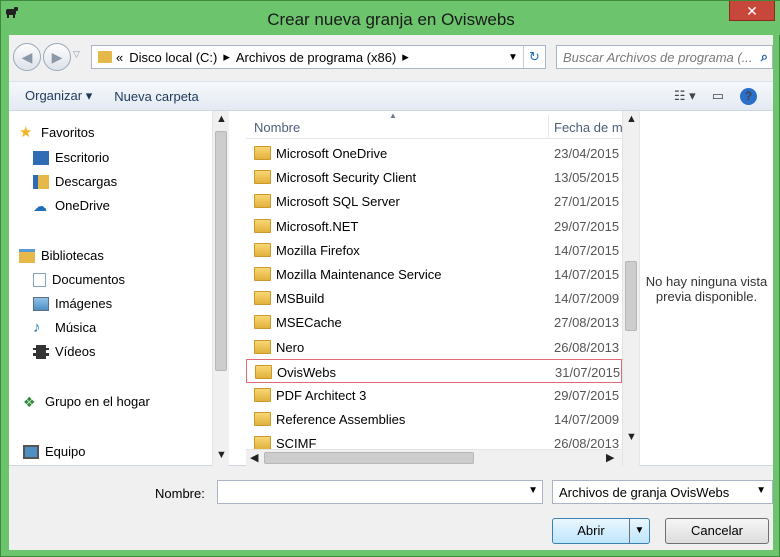  I want to click on arrow-left-icon: ◀, so click(27, 56).